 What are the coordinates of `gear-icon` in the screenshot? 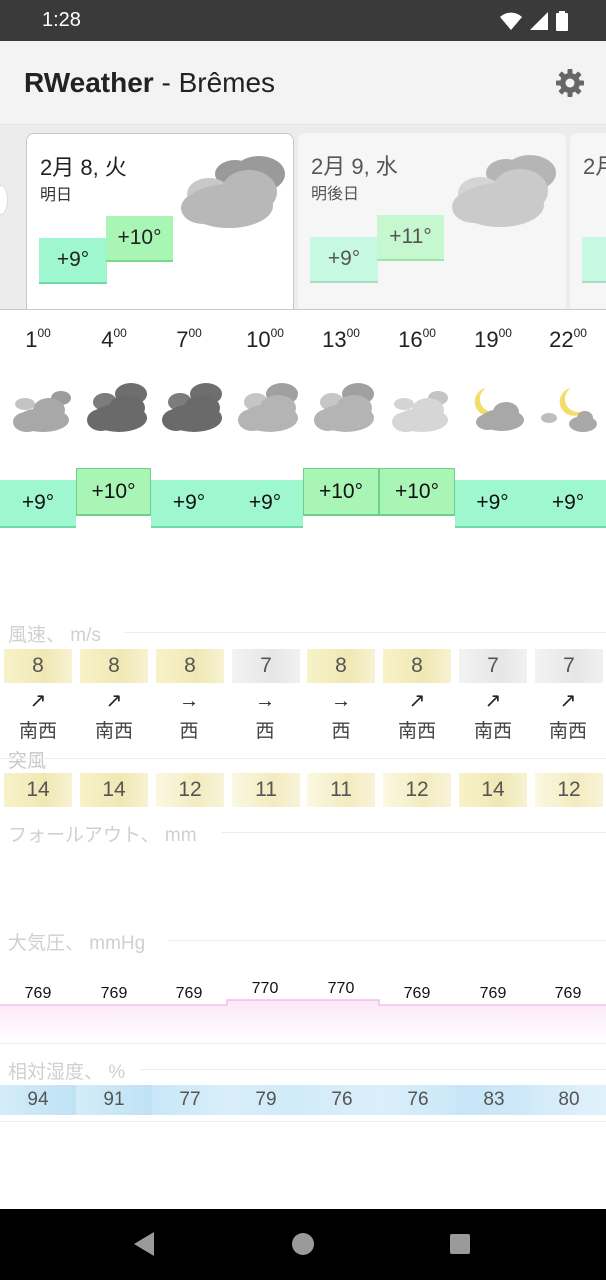 It's located at (570, 83).